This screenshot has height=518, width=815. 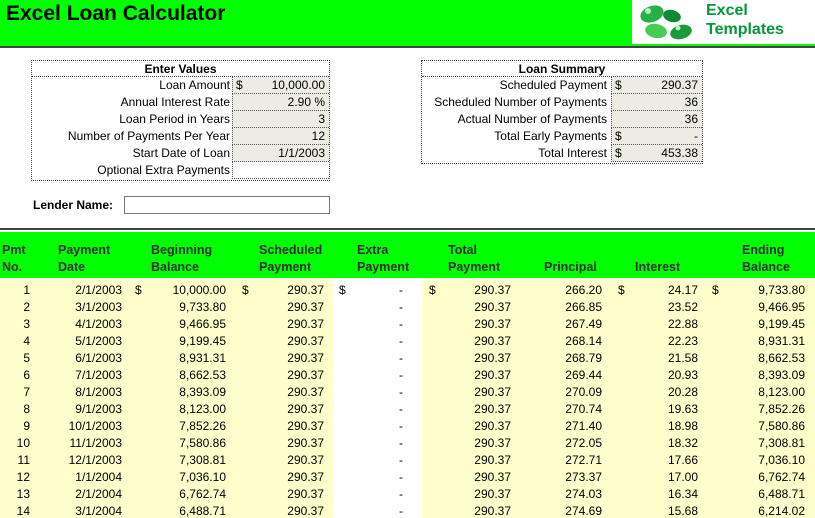 I want to click on enter-values-row: Loan Amount $10,000.00, so click(x=180, y=85).